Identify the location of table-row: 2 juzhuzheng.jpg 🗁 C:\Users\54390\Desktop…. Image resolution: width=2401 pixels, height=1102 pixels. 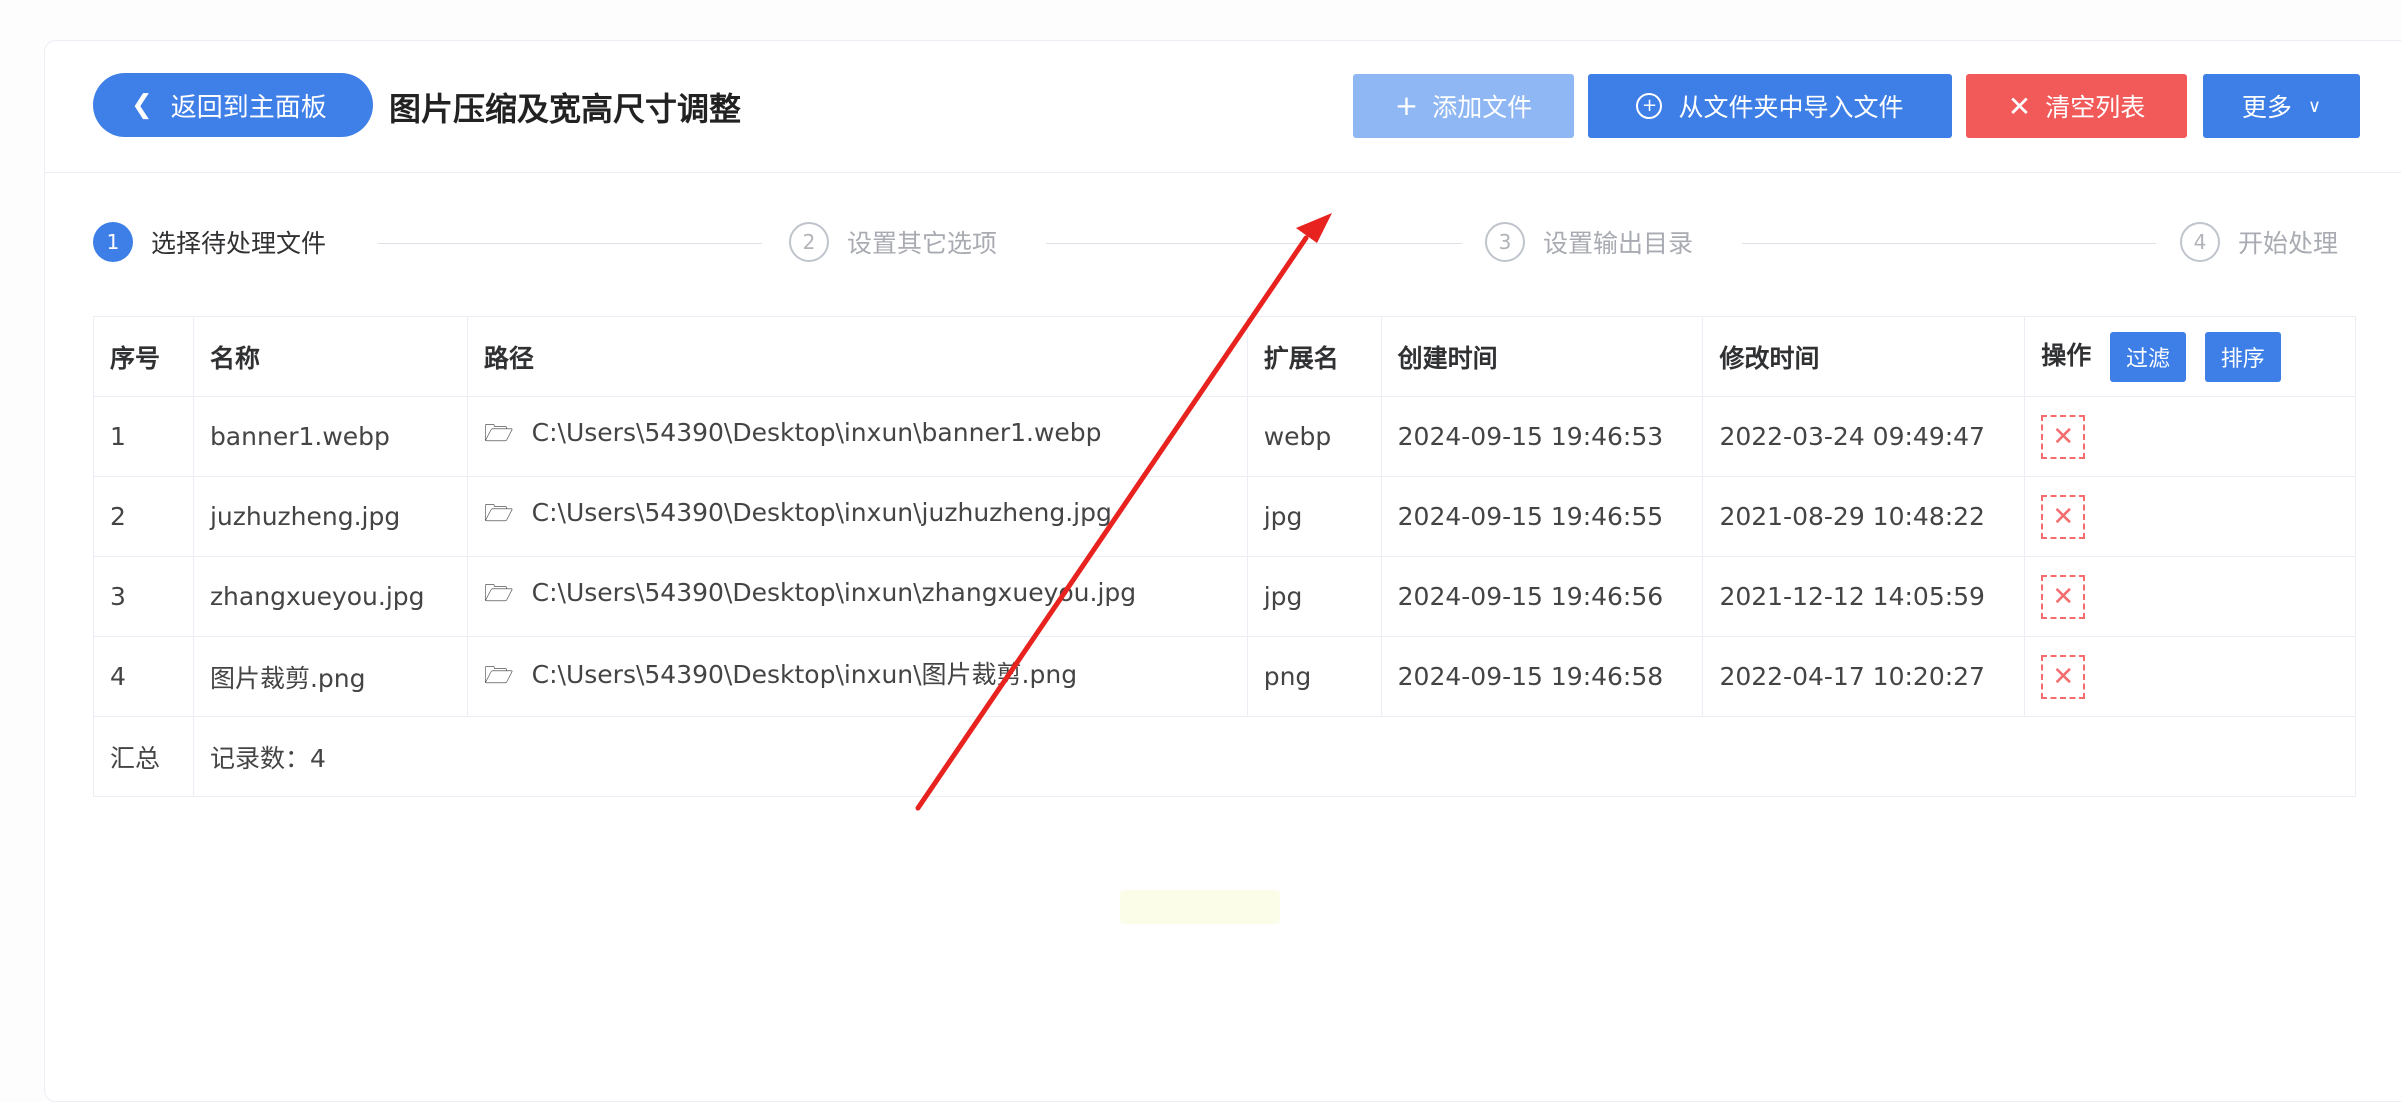
(1224, 516).